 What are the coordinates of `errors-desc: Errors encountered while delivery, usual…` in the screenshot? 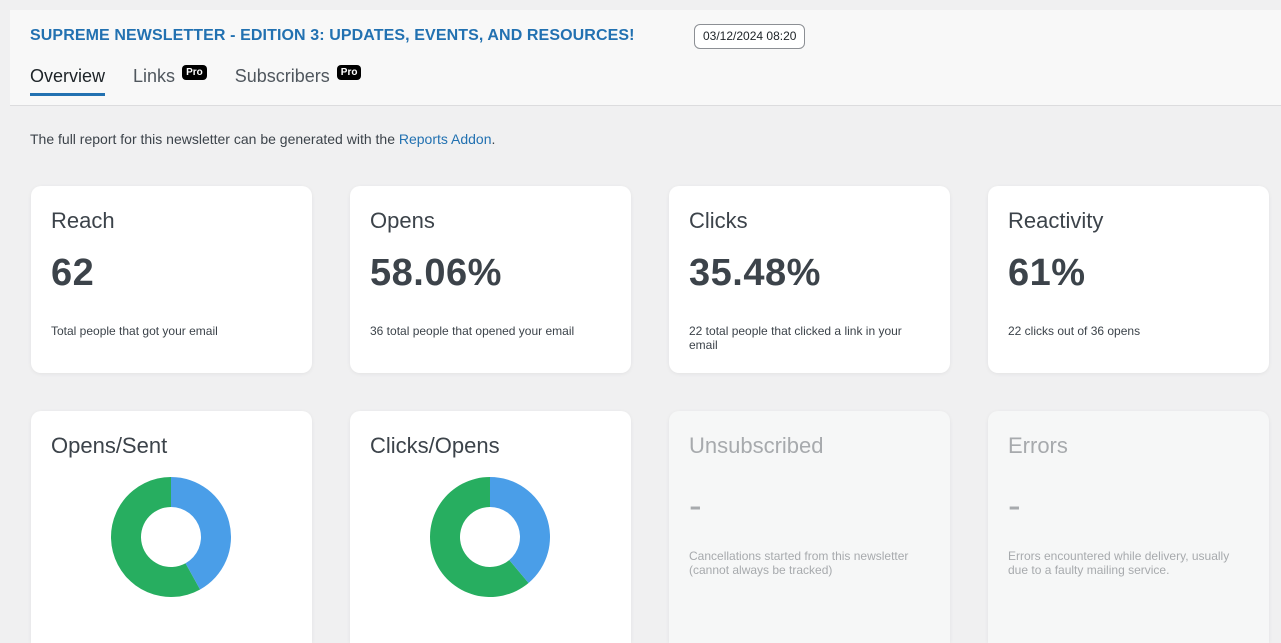 It's located at (1119, 563).